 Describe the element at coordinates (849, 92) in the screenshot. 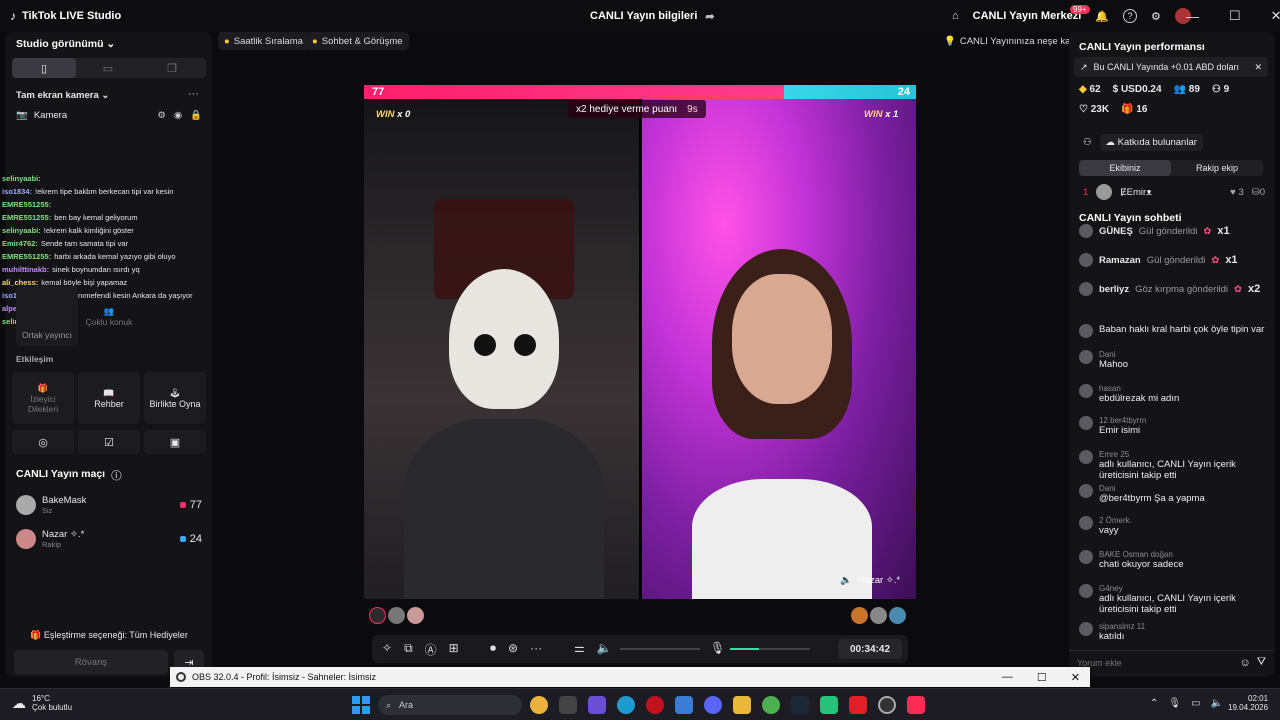

I see `score-right-fill: 24` at that location.